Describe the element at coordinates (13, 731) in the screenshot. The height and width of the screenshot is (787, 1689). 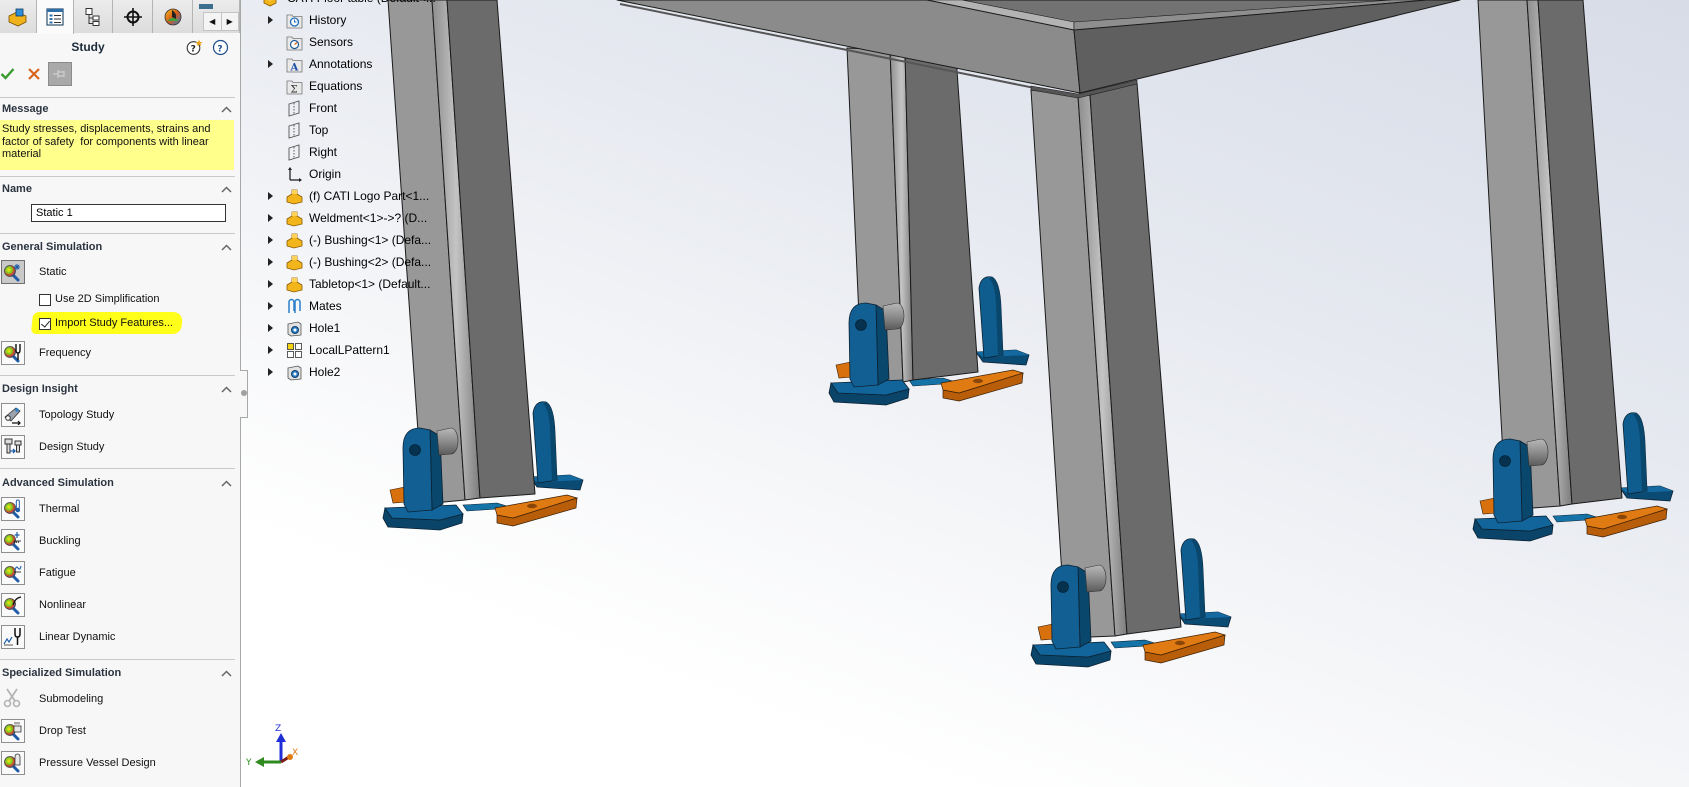
I see `drop-test-button` at that location.